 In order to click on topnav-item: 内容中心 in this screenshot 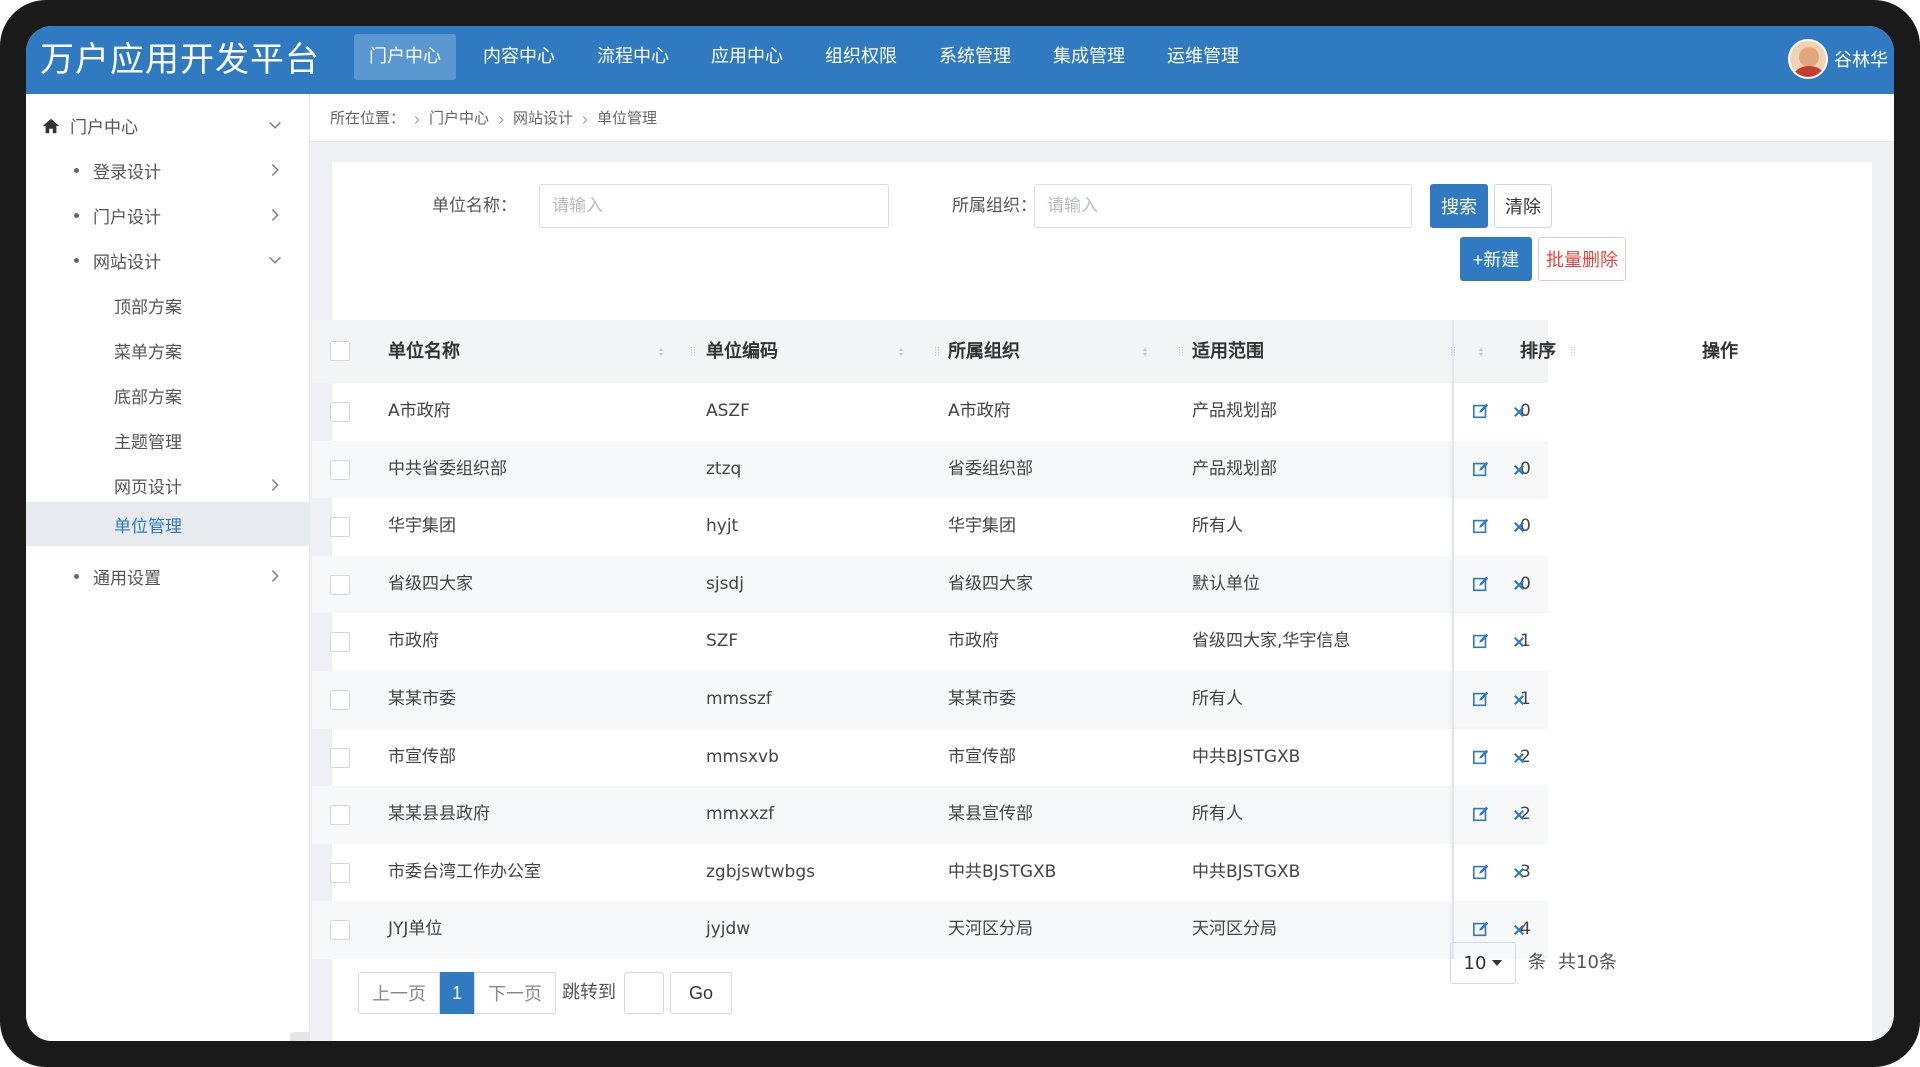, I will do `click(519, 57)`.